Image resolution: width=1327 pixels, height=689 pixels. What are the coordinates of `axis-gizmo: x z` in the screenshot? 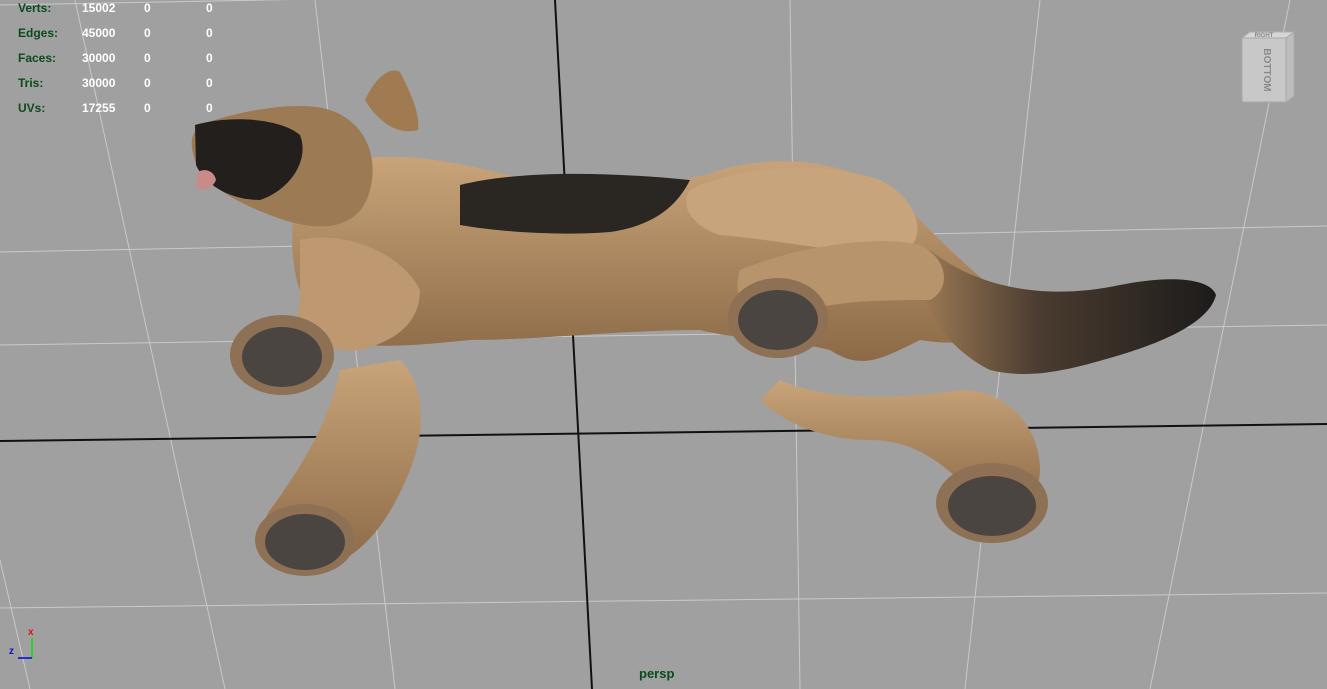 It's located at (21, 643).